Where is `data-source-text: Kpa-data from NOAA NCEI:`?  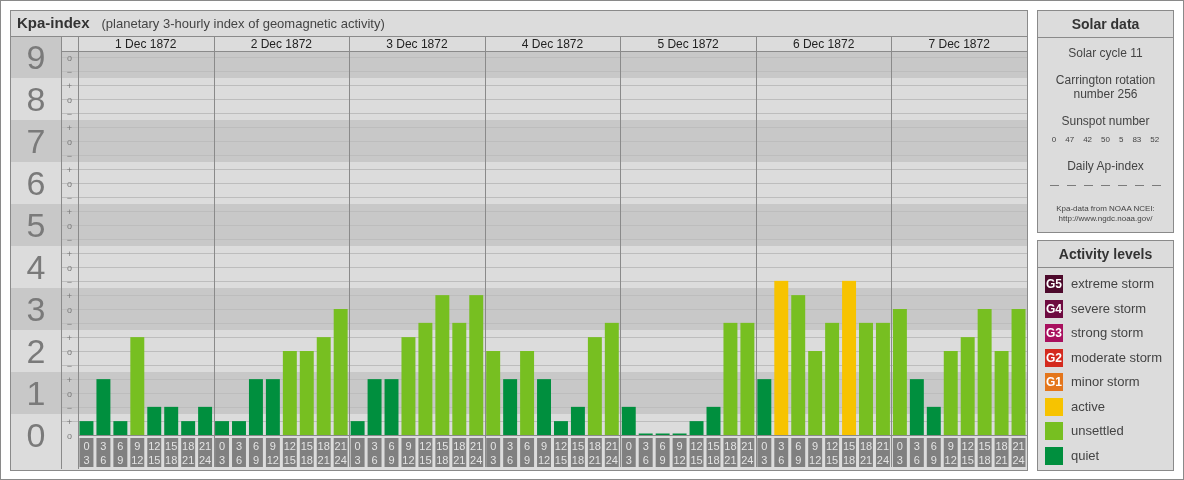 data-source-text: Kpa-data from NOAA NCEI: is located at coordinates (1105, 208).